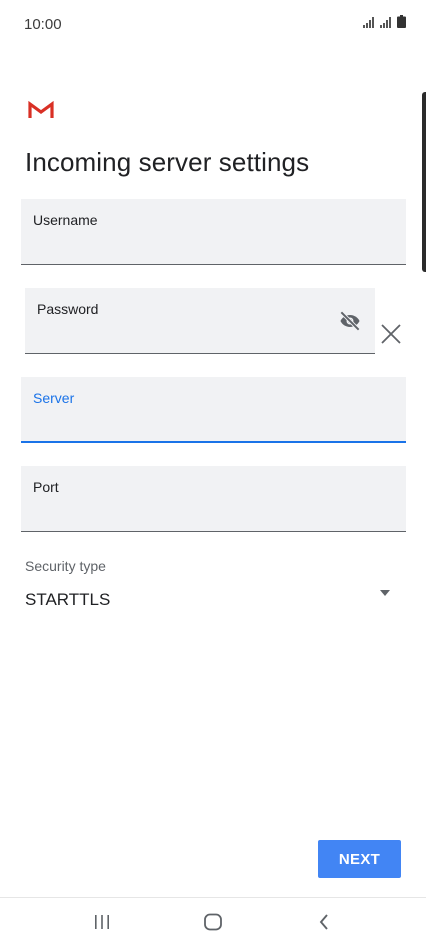  What do you see at coordinates (65, 566) in the screenshot?
I see `security-type-label: Security type` at bounding box center [65, 566].